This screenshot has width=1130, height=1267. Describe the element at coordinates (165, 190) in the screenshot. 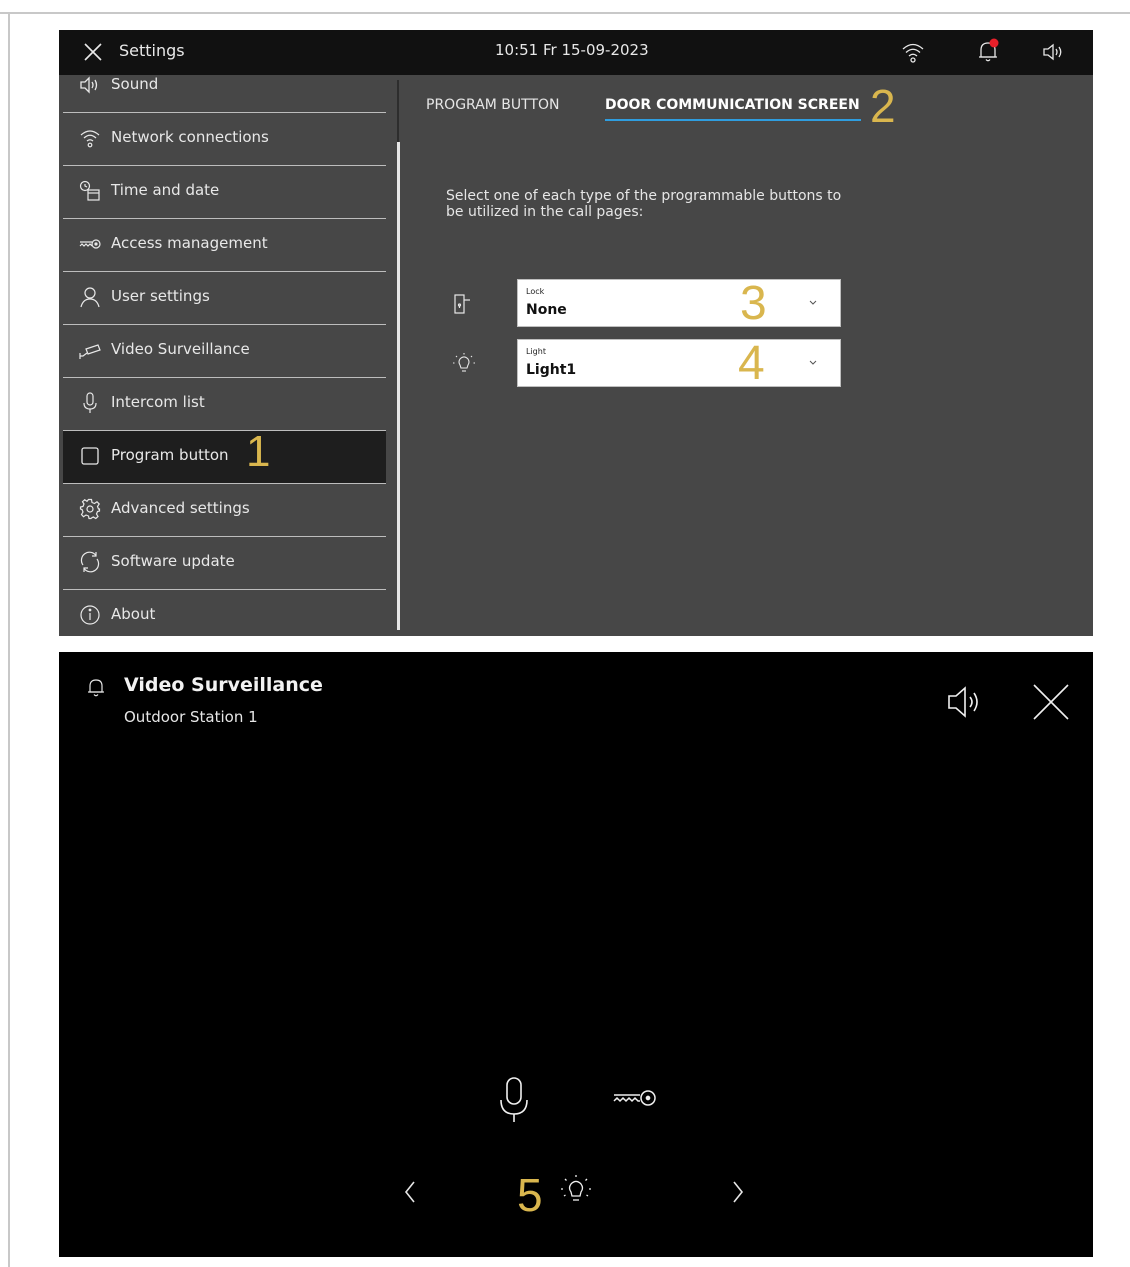

I see `sidebar-item-label: Time and date` at that location.